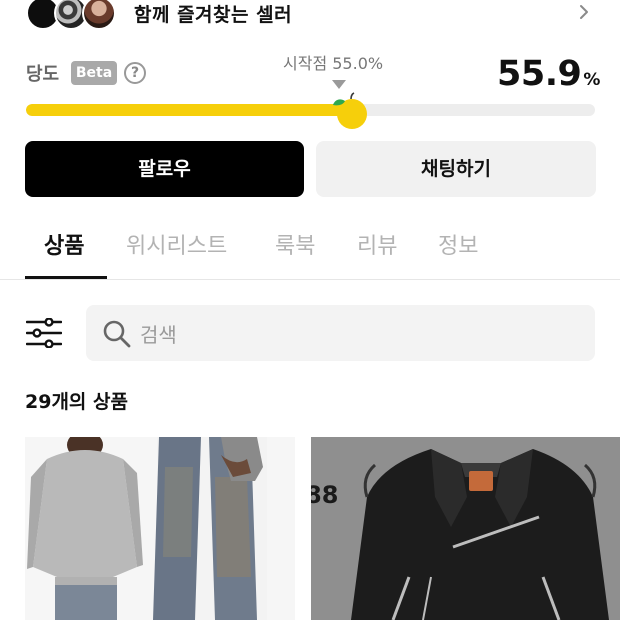 The width and height of the screenshot is (620, 620). What do you see at coordinates (44, 333) in the screenshot?
I see `sliders-icon` at bounding box center [44, 333].